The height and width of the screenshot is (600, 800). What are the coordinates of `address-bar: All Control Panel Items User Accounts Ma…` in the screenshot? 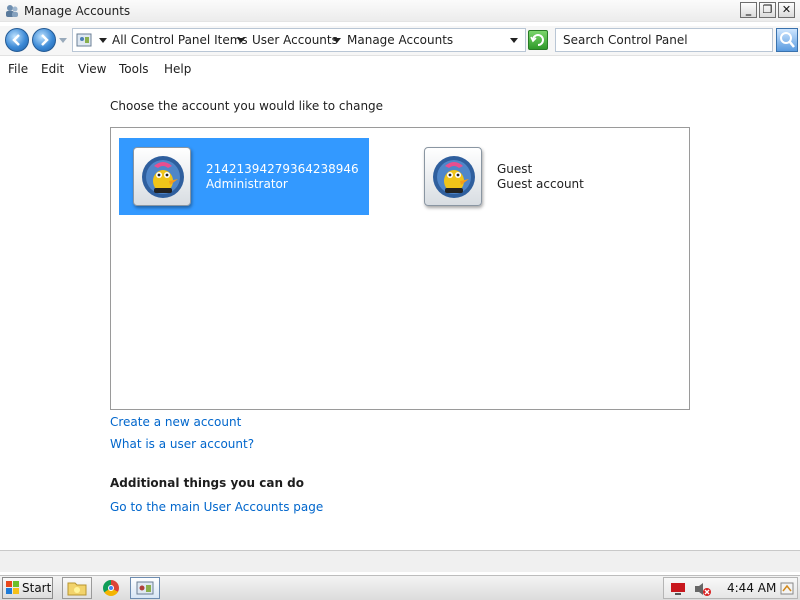 It's located at (299, 40).